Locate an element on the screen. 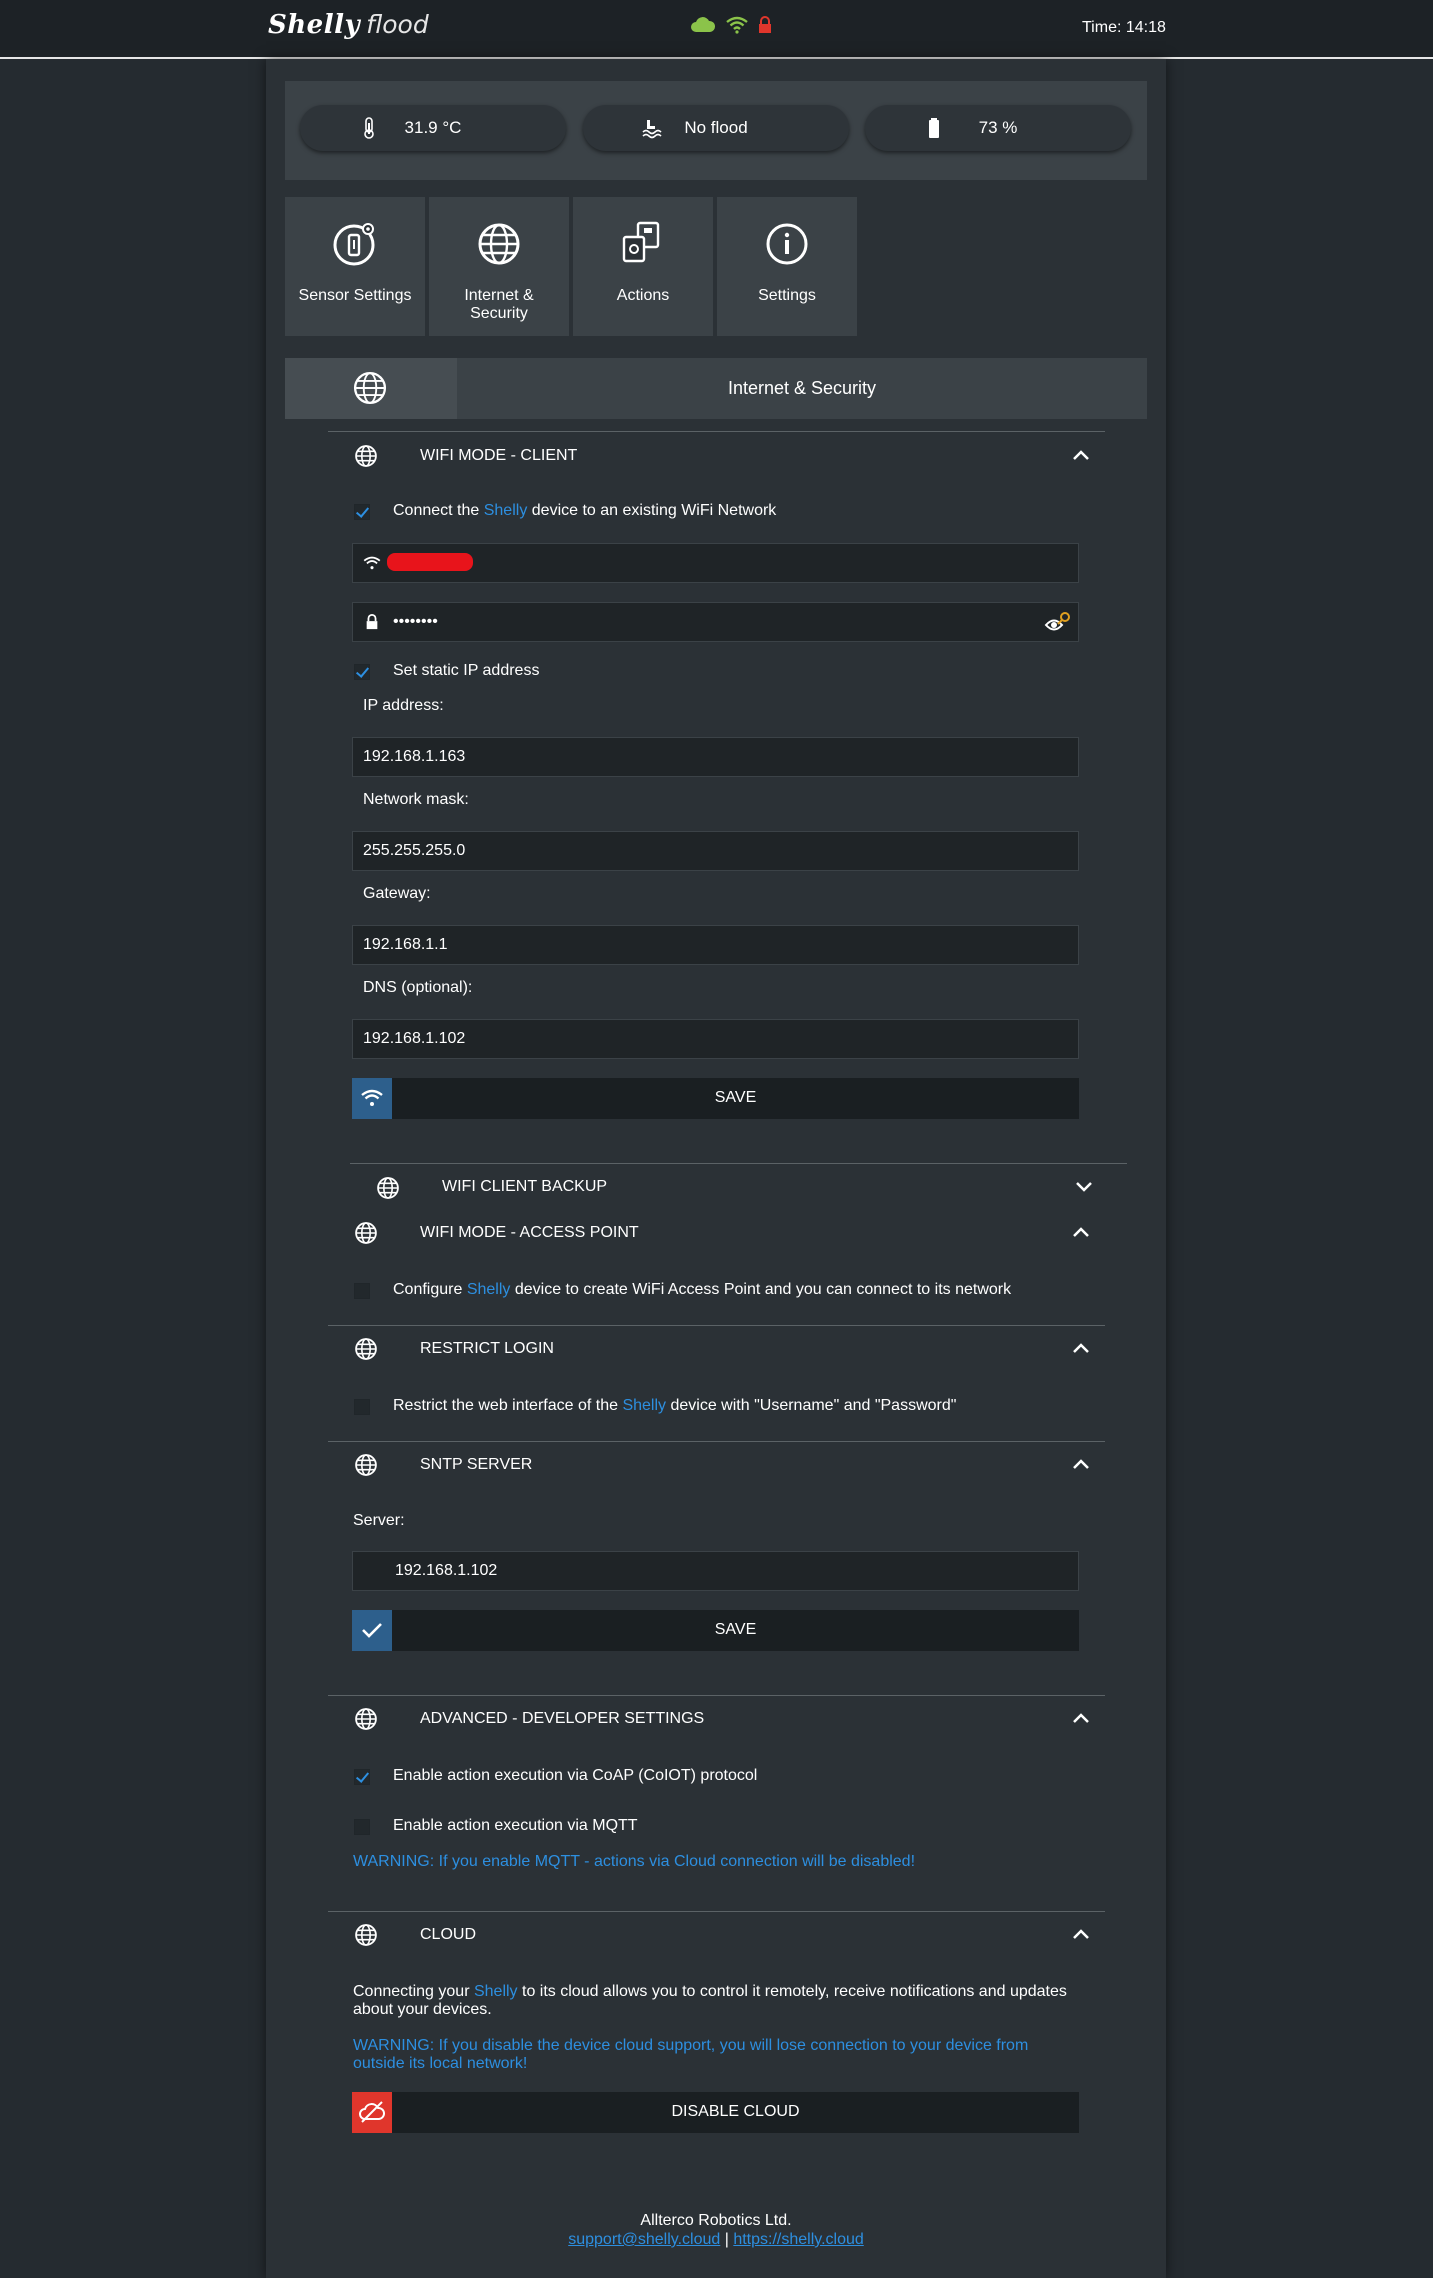  checkmark-icon is located at coordinates (372, 1630).